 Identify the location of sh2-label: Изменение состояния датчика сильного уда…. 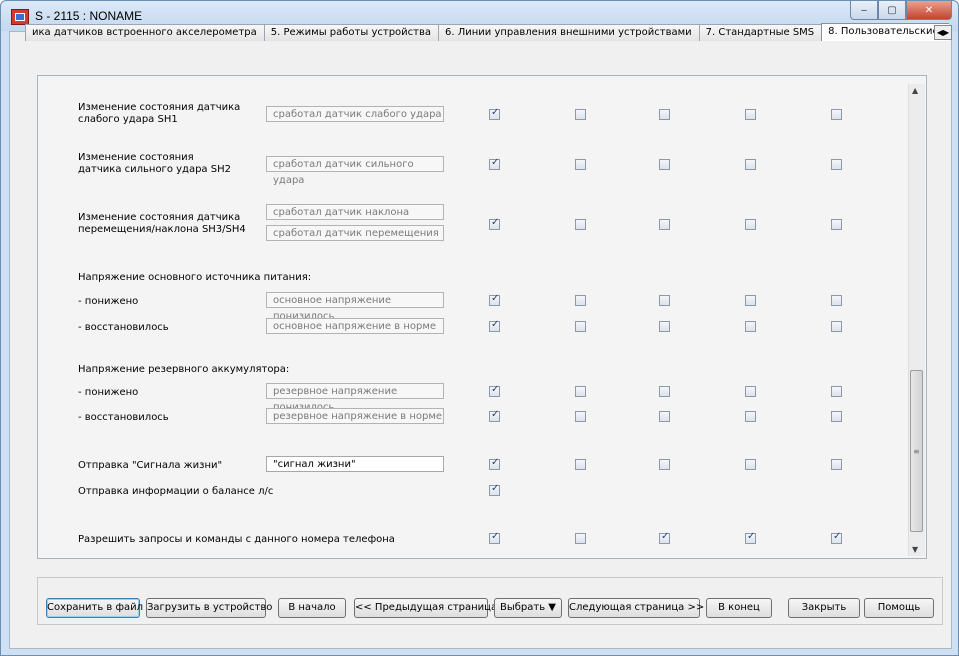
(154, 163).